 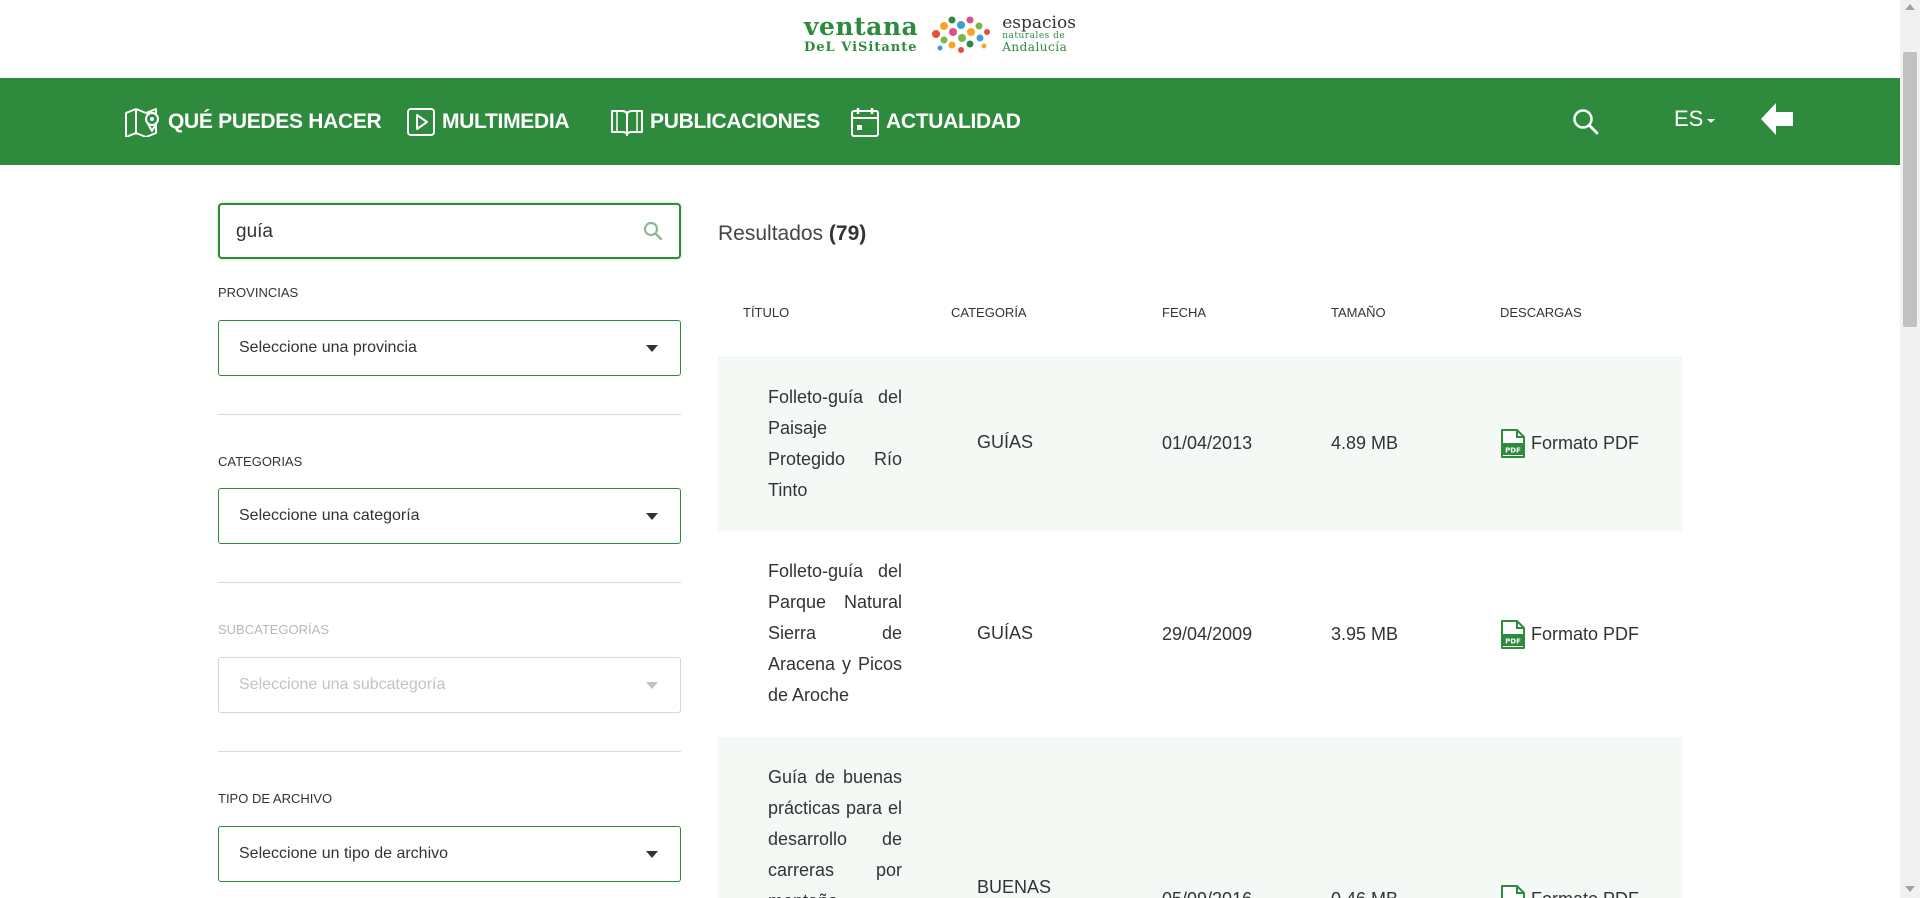 I want to click on nav-que-puedes-hacer: QUÉ PUEDES HACER, so click(x=253, y=121).